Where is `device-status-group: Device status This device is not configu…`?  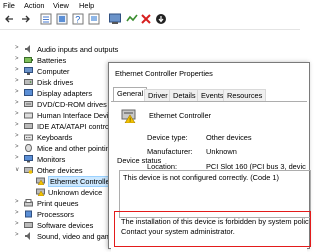 device-status-group: Device status This device is not configu… is located at coordinates (214, 187).